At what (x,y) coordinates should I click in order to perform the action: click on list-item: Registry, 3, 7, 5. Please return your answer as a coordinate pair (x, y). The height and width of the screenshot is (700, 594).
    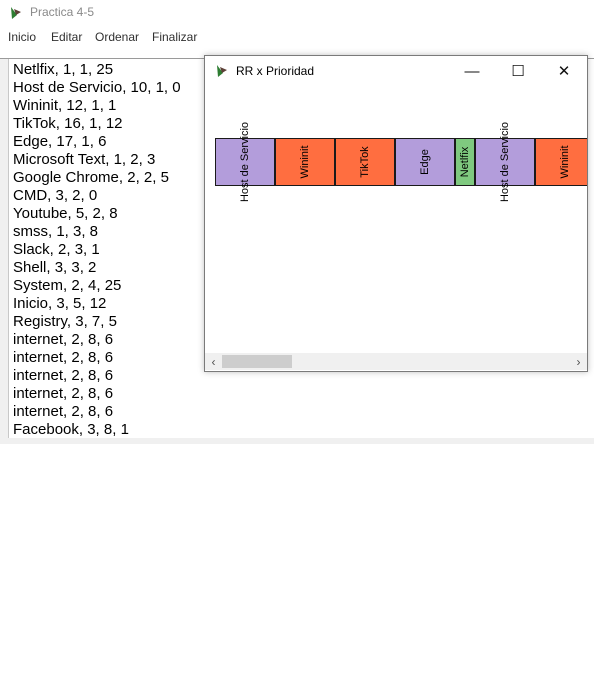
    Looking at the image, I should click on (97, 322).